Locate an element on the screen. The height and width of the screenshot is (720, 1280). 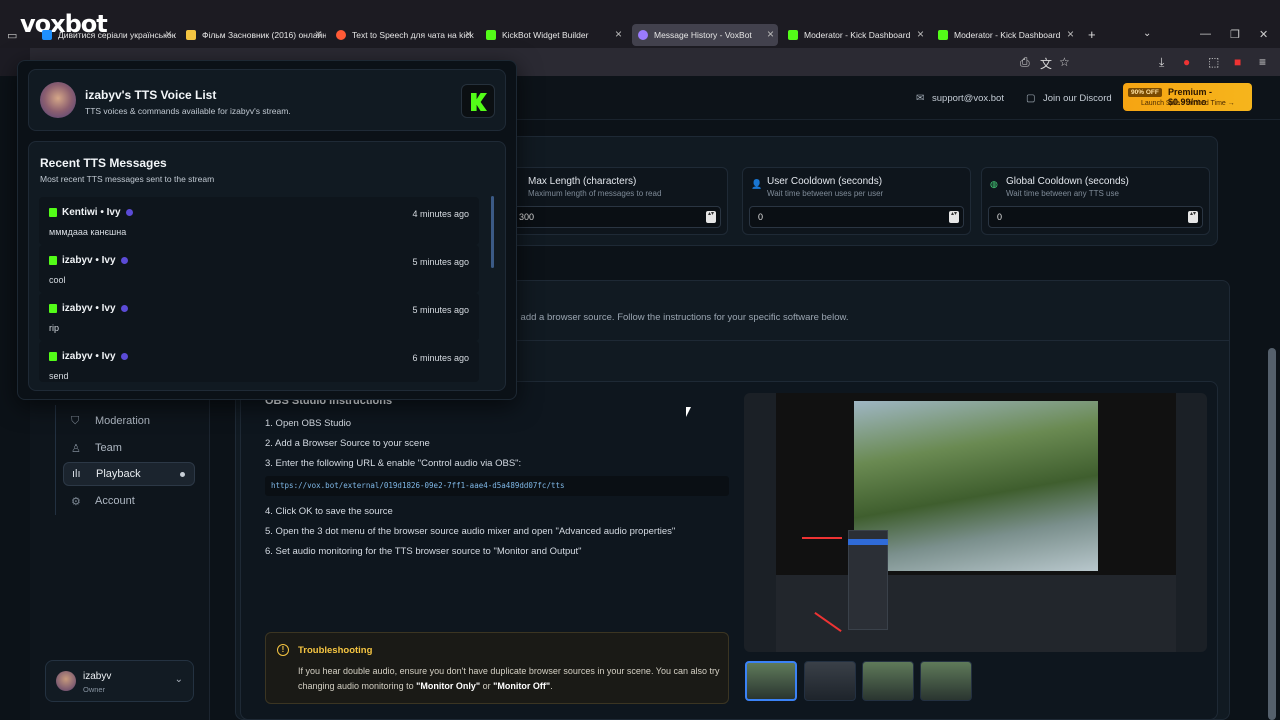
mail-icon: ✉ is located at coordinates (920, 98).